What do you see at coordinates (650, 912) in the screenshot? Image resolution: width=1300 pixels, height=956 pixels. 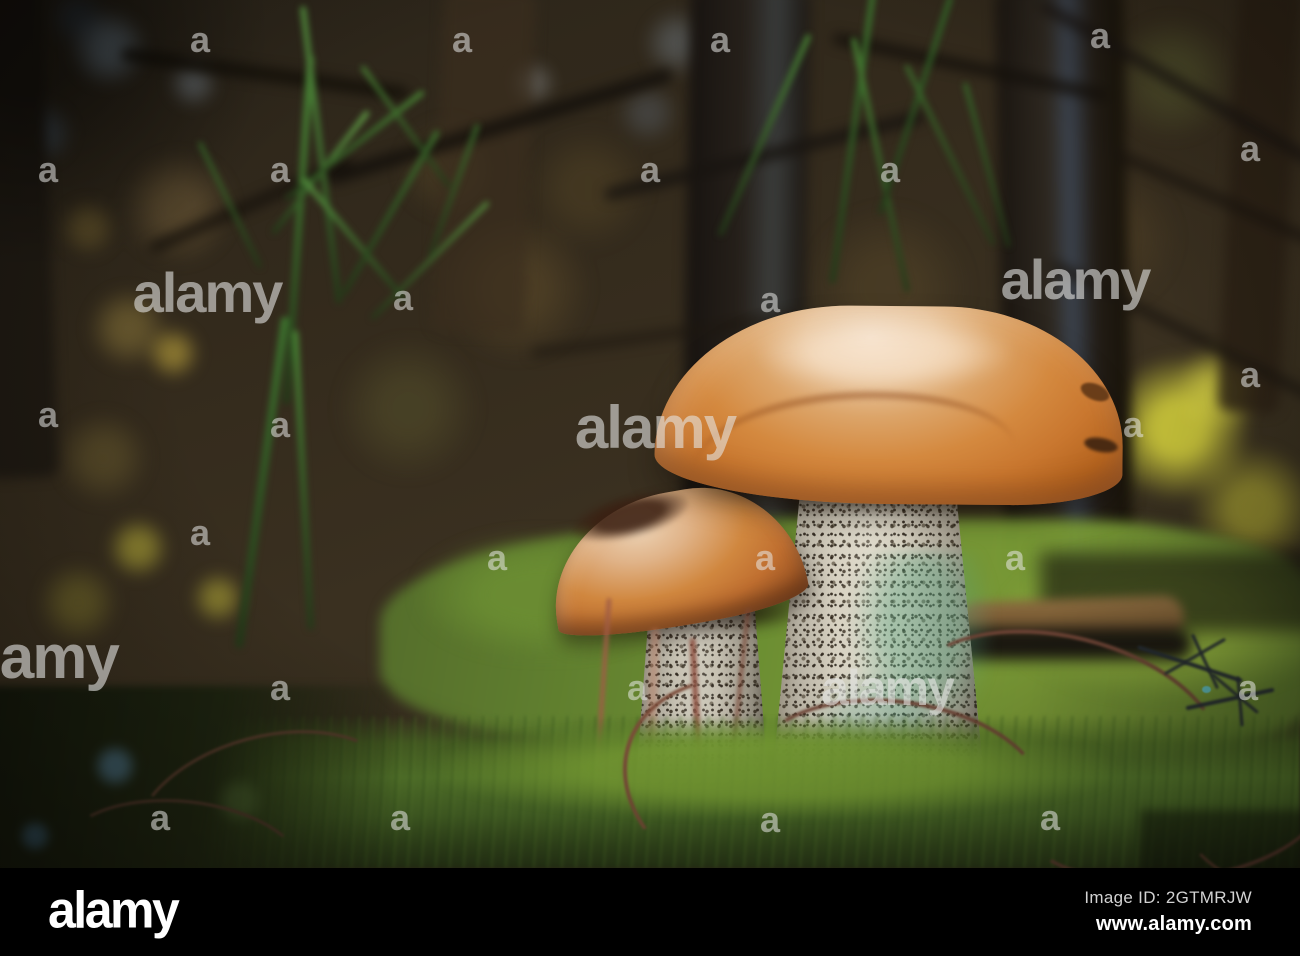 I see `footer-bar: alamy Image ID: 2GTMRJW www.alamy.com` at bounding box center [650, 912].